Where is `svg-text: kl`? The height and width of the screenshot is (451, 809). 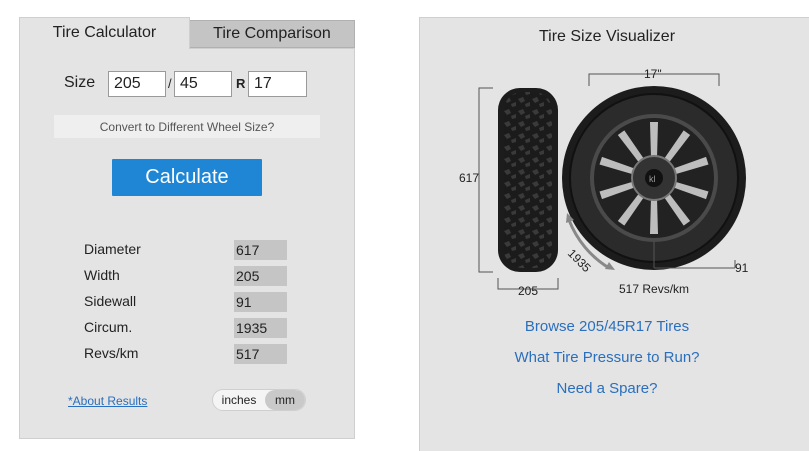
svg-text: kl is located at coordinates (652, 179).